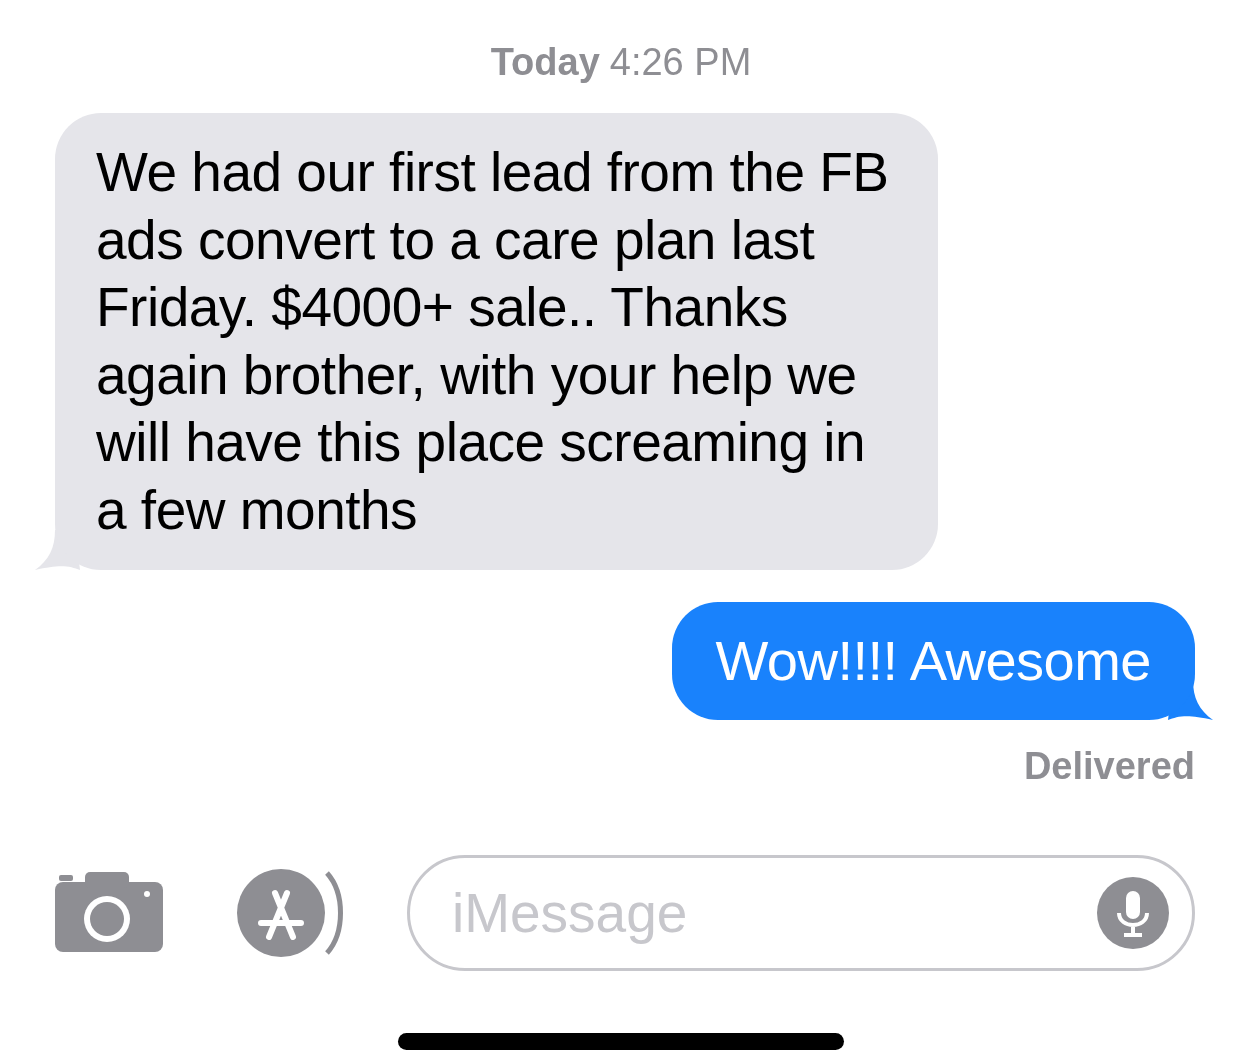 Image resolution: width=1242 pixels, height=1063 pixels. I want to click on timestamp-day: Today, so click(545, 62).